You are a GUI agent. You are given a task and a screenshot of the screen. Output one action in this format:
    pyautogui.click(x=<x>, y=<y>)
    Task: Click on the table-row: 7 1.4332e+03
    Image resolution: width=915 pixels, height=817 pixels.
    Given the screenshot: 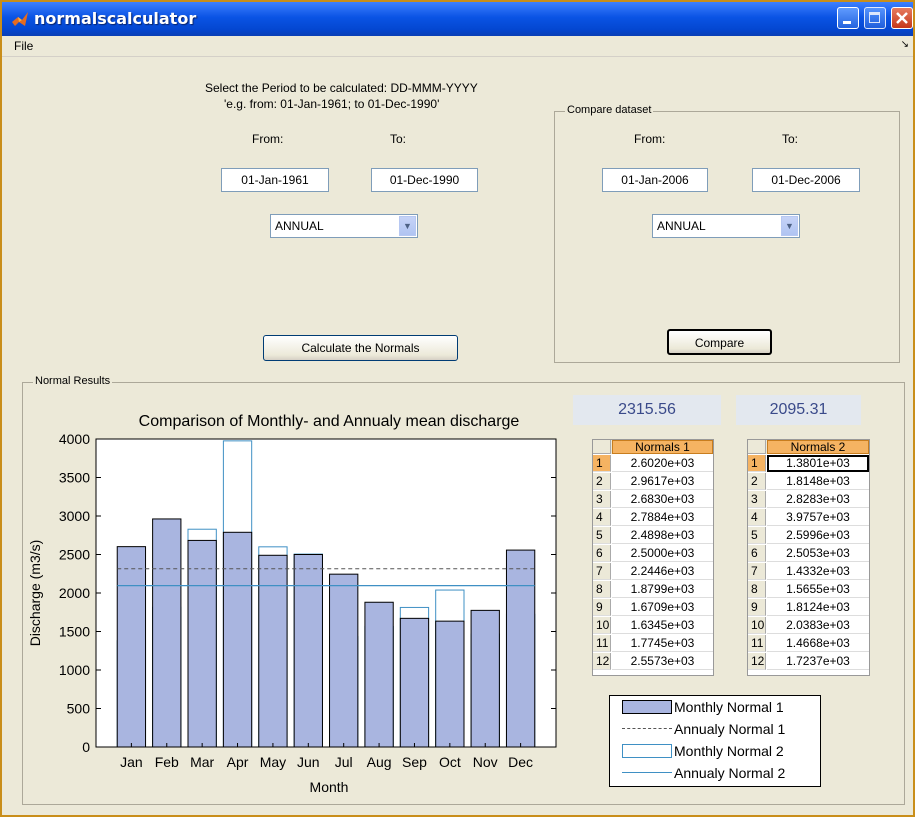 What is the action you would take?
    pyautogui.click(x=808, y=571)
    